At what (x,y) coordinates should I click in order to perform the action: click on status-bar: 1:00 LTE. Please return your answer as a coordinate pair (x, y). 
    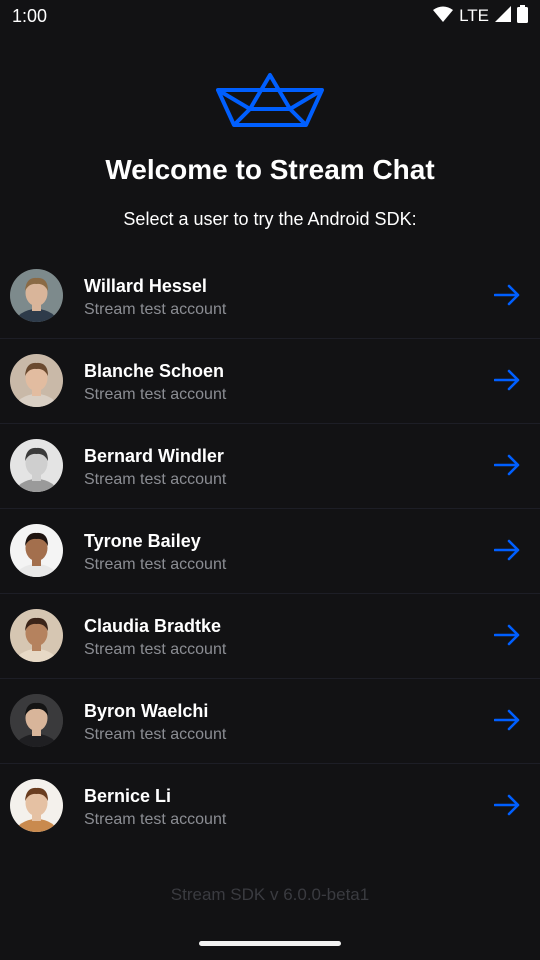
    Looking at the image, I should click on (270, 16).